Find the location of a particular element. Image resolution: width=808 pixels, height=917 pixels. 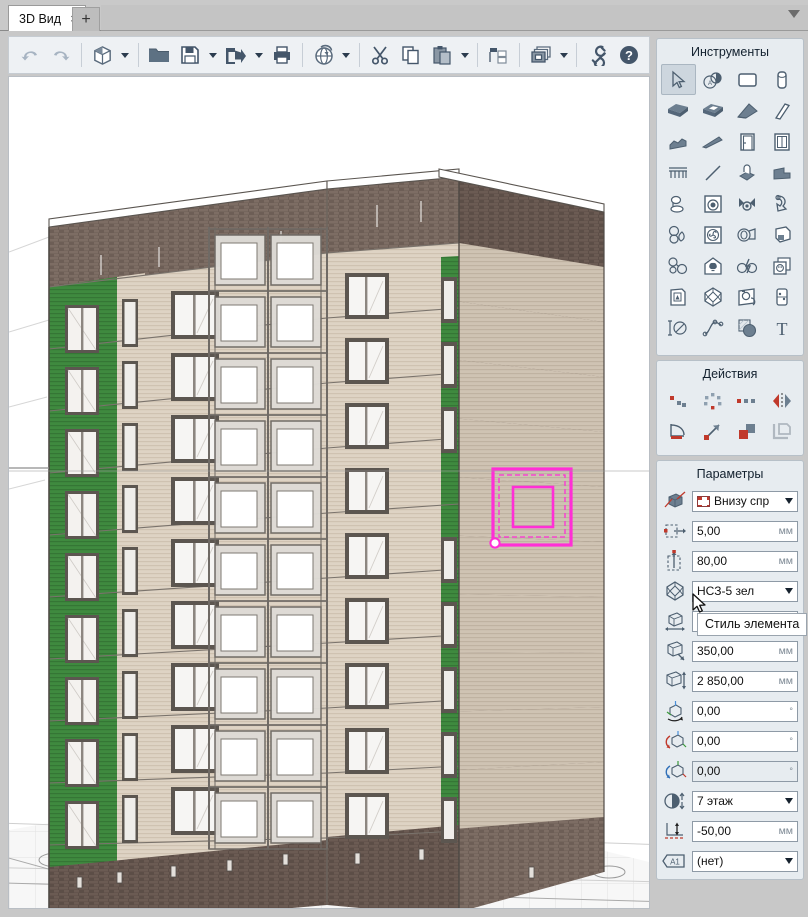

redo-button is located at coordinates (60, 55).